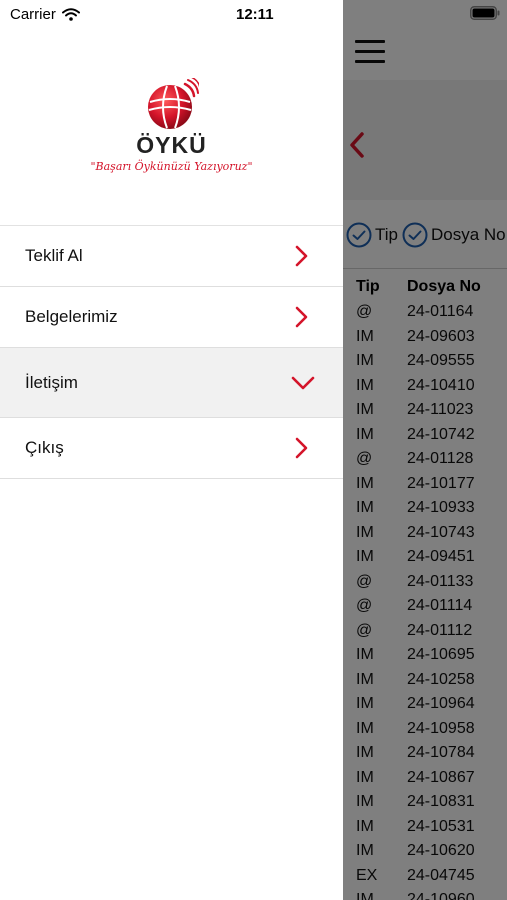  Describe the element at coordinates (171, 383) in the screenshot. I see `menu-item-iletisim: İletişim` at that location.